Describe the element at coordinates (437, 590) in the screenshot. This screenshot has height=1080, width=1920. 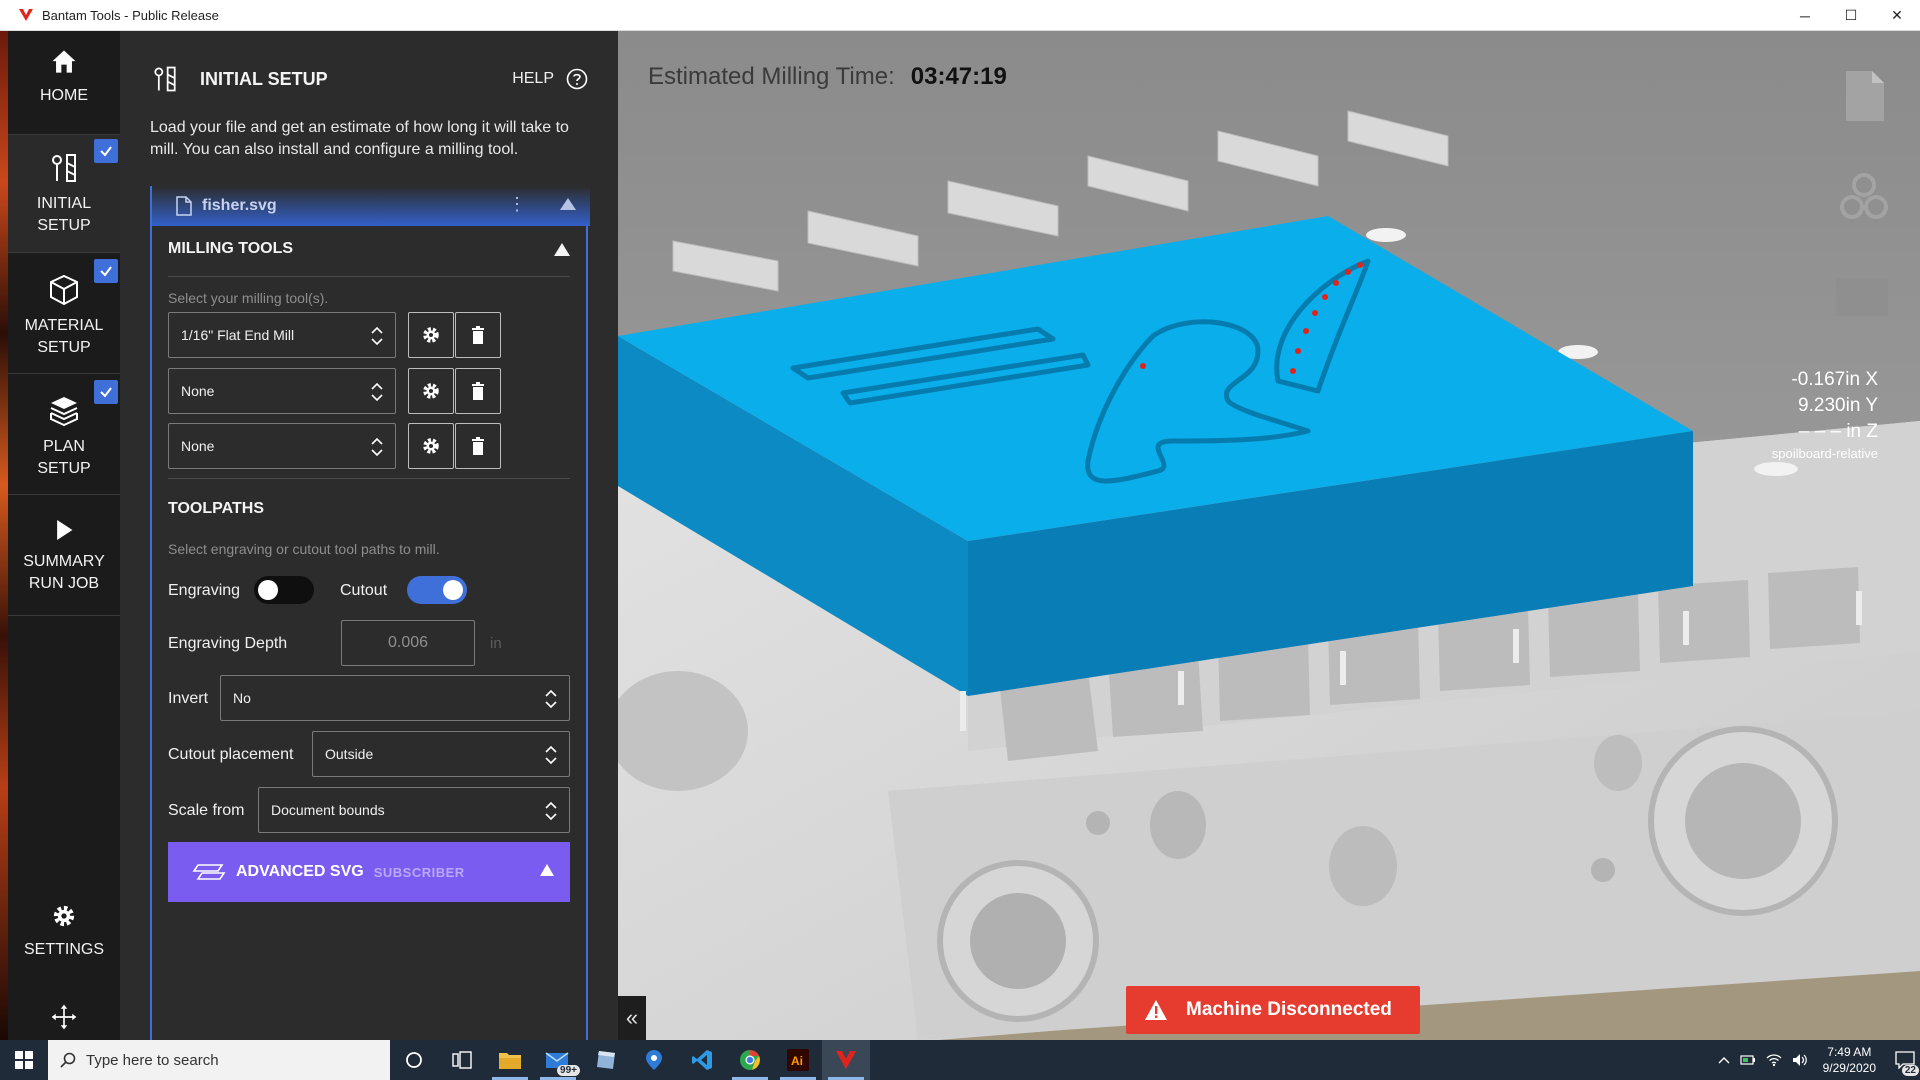
I see `cutout-toggle` at that location.